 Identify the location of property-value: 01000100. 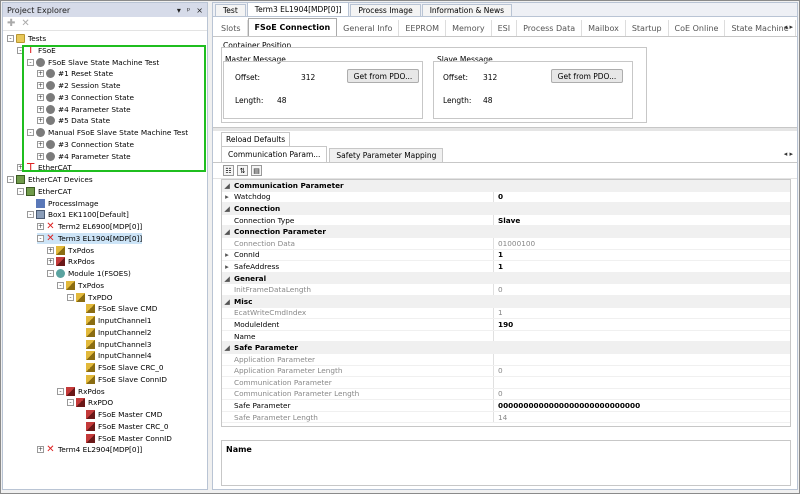
(642, 243).